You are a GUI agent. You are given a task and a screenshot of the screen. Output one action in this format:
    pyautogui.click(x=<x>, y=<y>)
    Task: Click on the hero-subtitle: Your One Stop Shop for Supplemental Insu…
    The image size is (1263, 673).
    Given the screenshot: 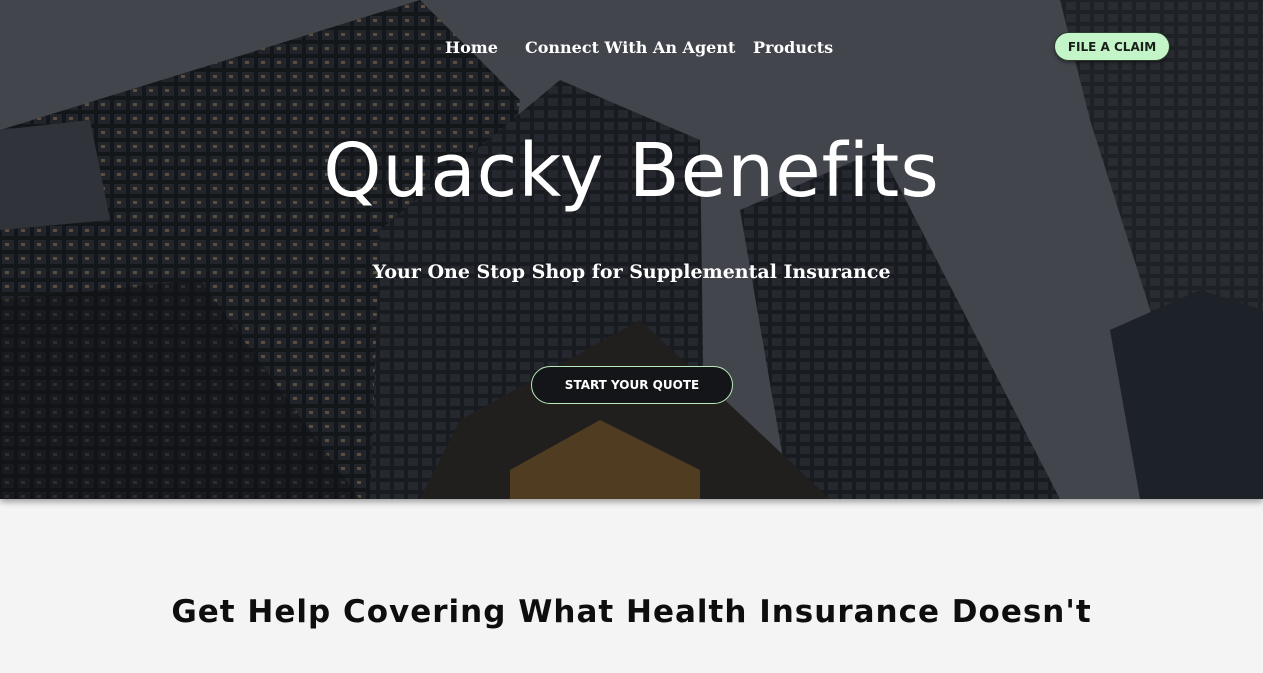 What is the action you would take?
    pyautogui.click(x=631, y=272)
    